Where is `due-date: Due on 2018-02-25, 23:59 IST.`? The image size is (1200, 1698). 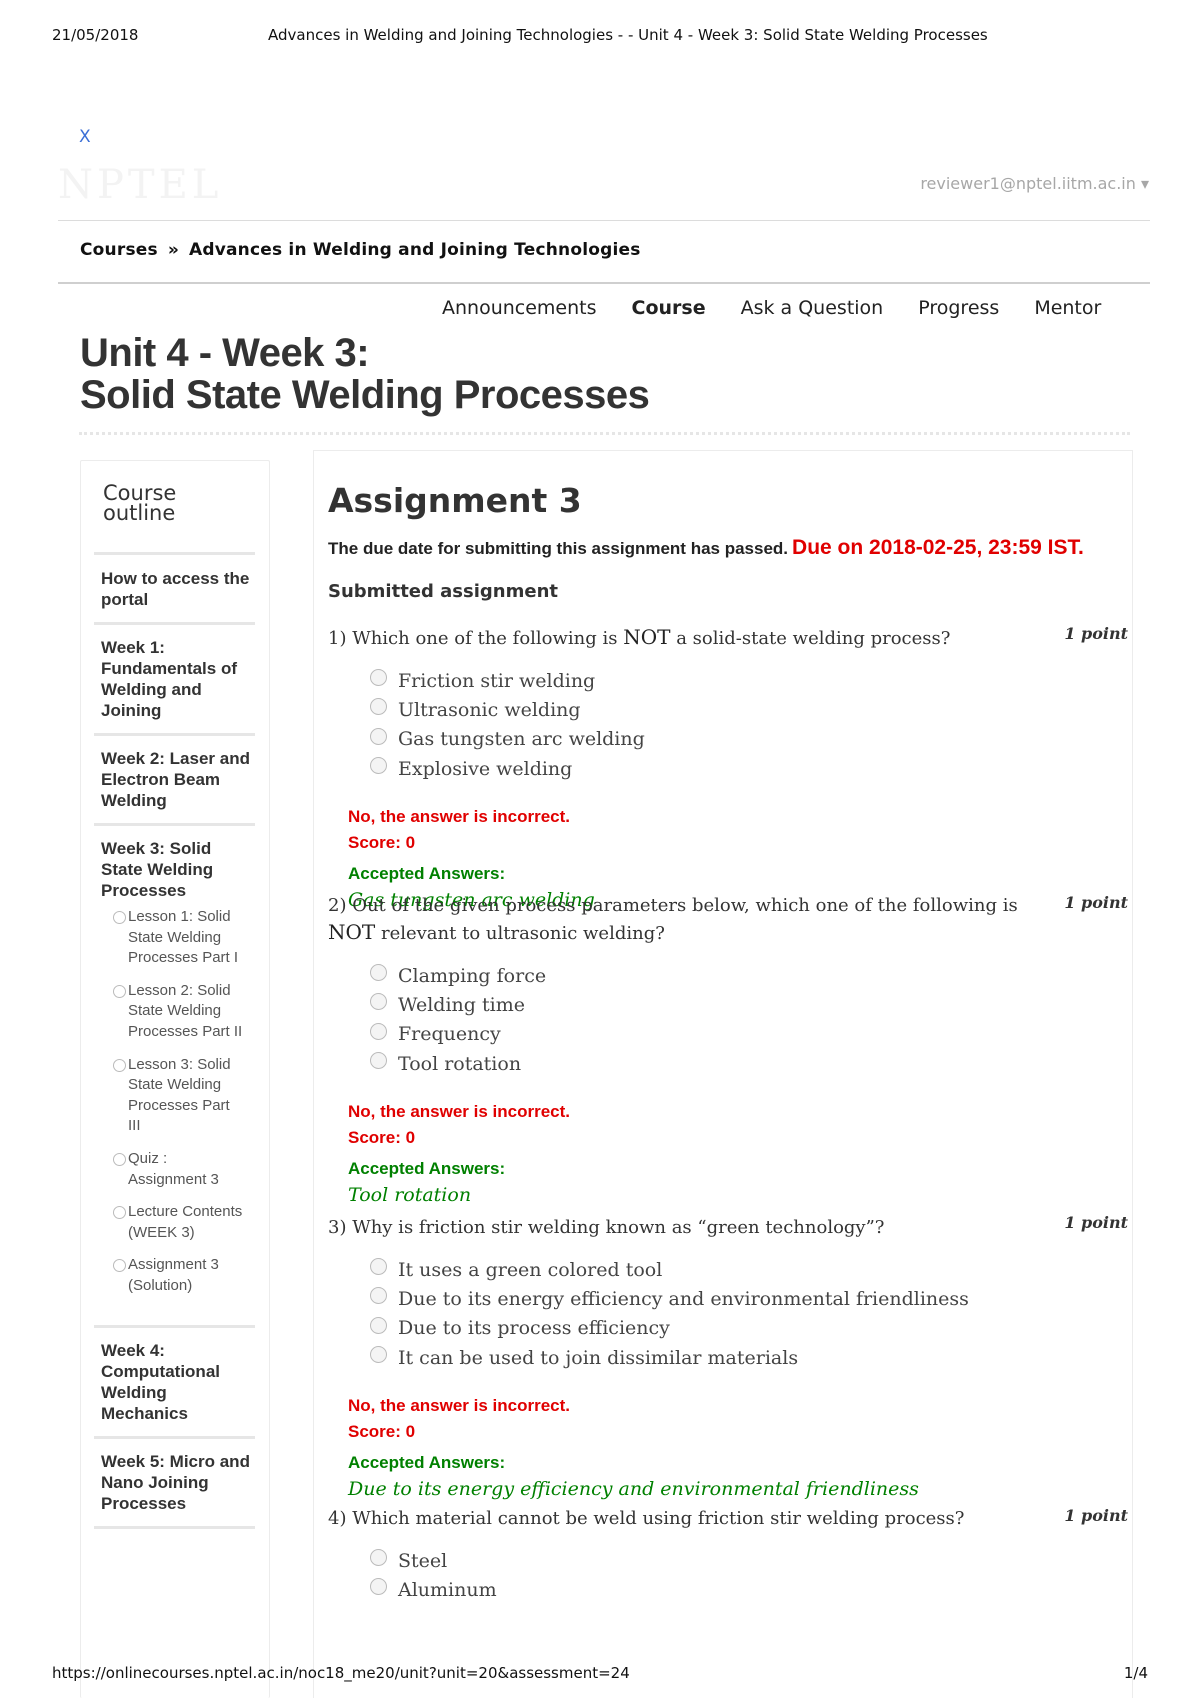
due-date: Due on 2018-02-25, 23:59 IST. is located at coordinates (938, 547).